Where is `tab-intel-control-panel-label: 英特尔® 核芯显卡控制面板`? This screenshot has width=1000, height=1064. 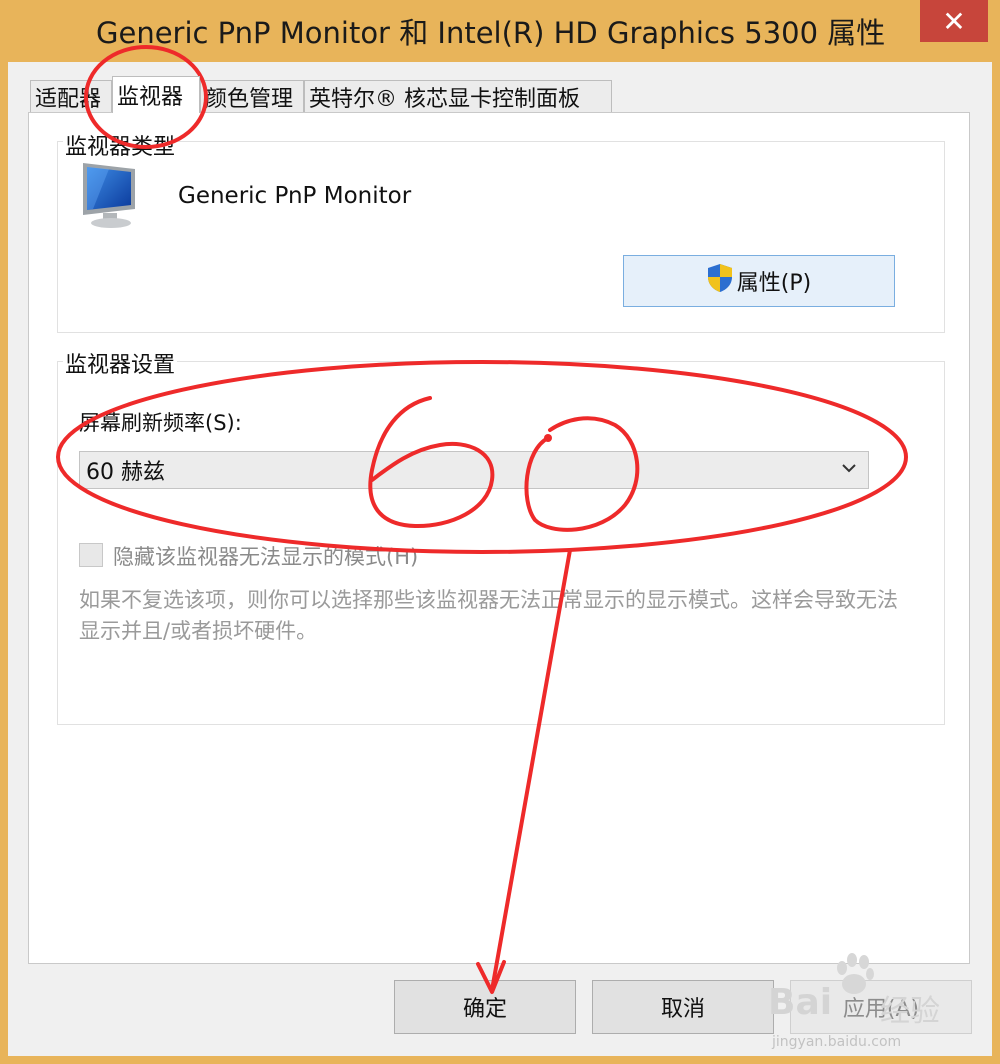 tab-intel-control-panel-label: 英特尔® 核芯显卡控制面板 is located at coordinates (444, 99).